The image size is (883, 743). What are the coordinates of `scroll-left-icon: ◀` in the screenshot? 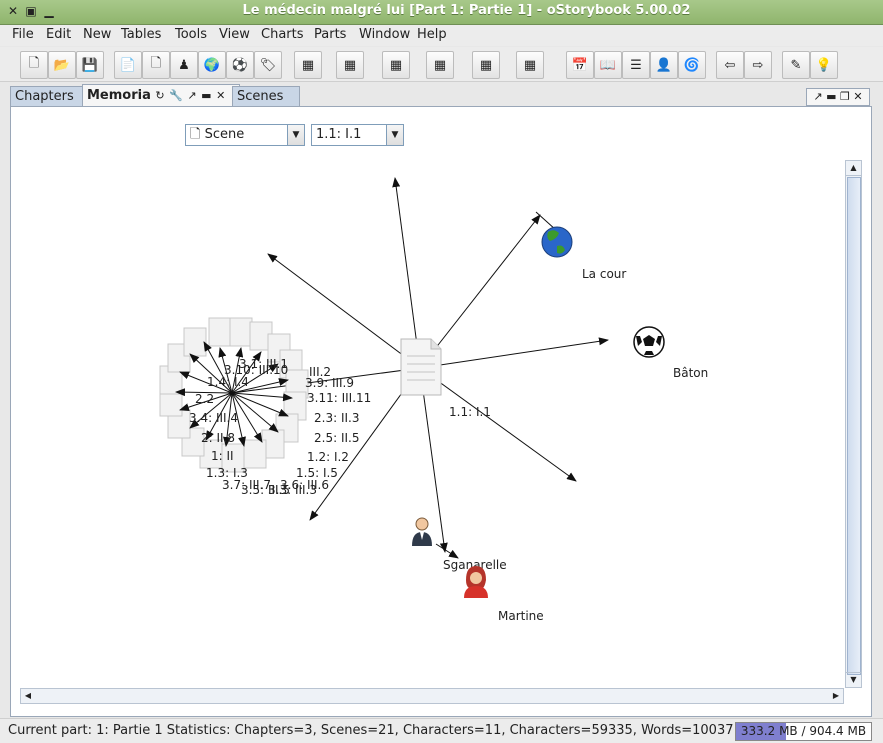 It's located at (28, 696).